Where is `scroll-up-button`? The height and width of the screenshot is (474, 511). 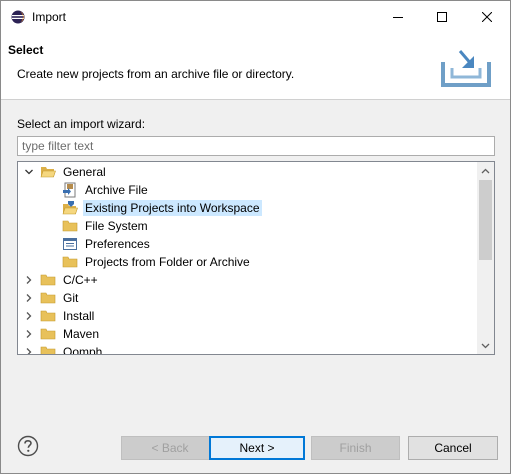 scroll-up-button is located at coordinates (485, 170).